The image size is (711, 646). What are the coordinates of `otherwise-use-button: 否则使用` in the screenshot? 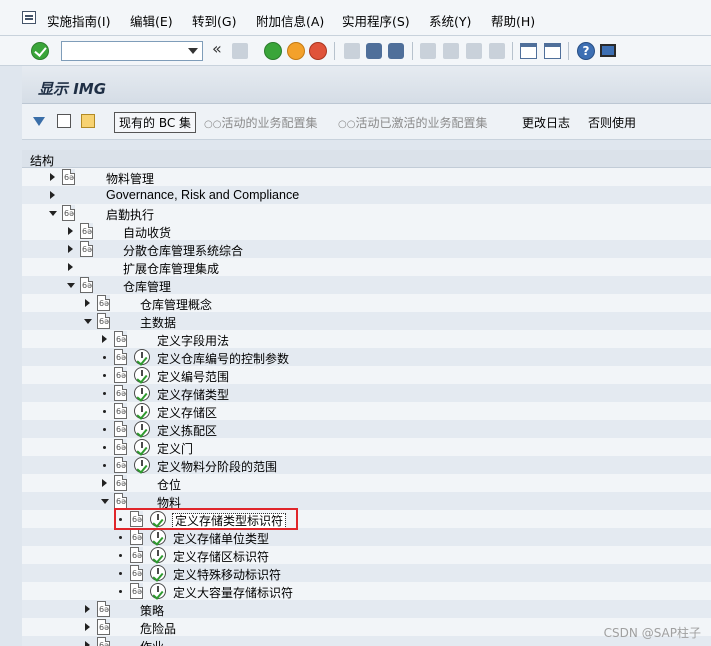 It's located at (612, 122).